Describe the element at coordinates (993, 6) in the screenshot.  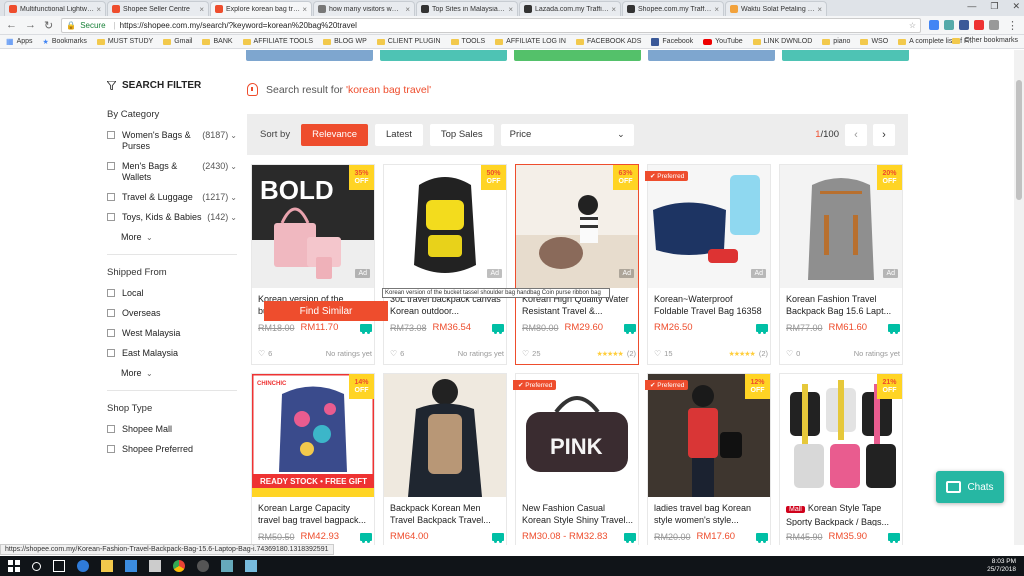
I see `window-controls: — ❐ ✕` at that location.